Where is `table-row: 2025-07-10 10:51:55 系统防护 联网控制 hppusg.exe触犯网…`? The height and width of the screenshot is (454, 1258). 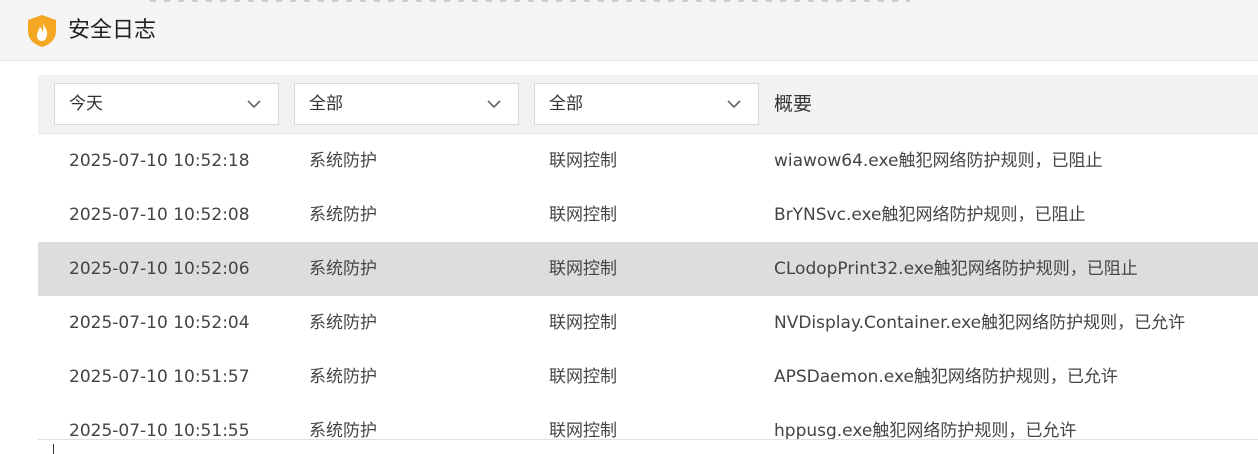 table-row: 2025-07-10 10:51:55 系统防护 联网控制 hppusg.exe触犯网… is located at coordinates (648, 421).